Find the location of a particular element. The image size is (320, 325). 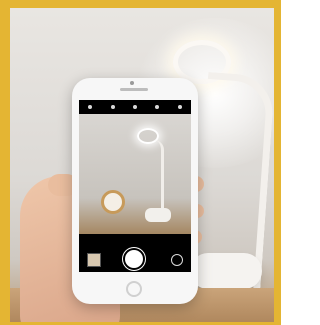

home-button is located at coordinates (134, 289).